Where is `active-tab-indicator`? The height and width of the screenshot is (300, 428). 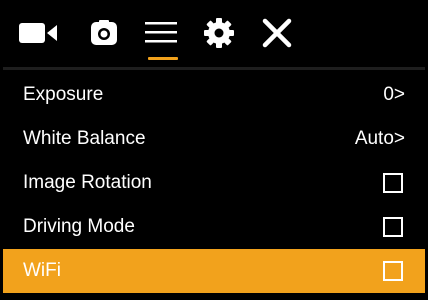
active-tab-indicator is located at coordinates (163, 58).